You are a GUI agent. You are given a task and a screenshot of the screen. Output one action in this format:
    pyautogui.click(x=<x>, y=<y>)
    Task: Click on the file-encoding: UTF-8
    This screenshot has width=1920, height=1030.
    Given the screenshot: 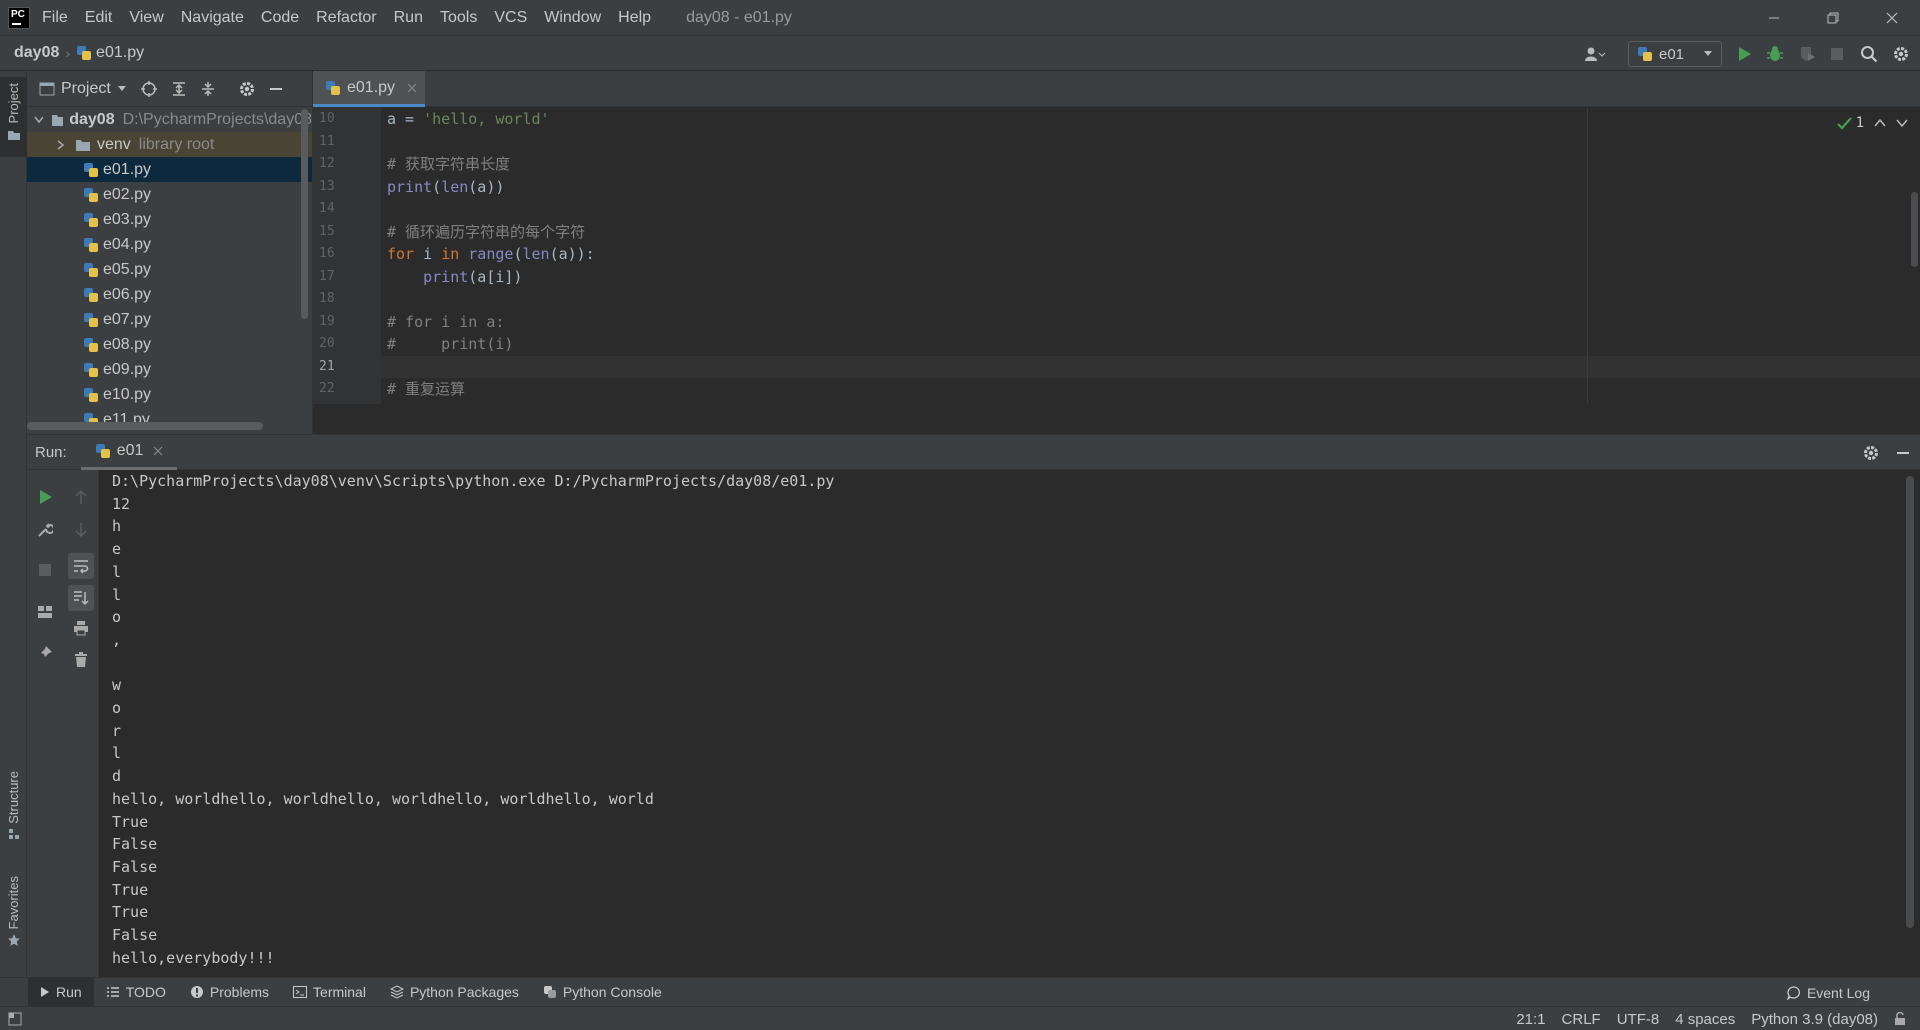 What is the action you would take?
    pyautogui.click(x=1638, y=1019)
    